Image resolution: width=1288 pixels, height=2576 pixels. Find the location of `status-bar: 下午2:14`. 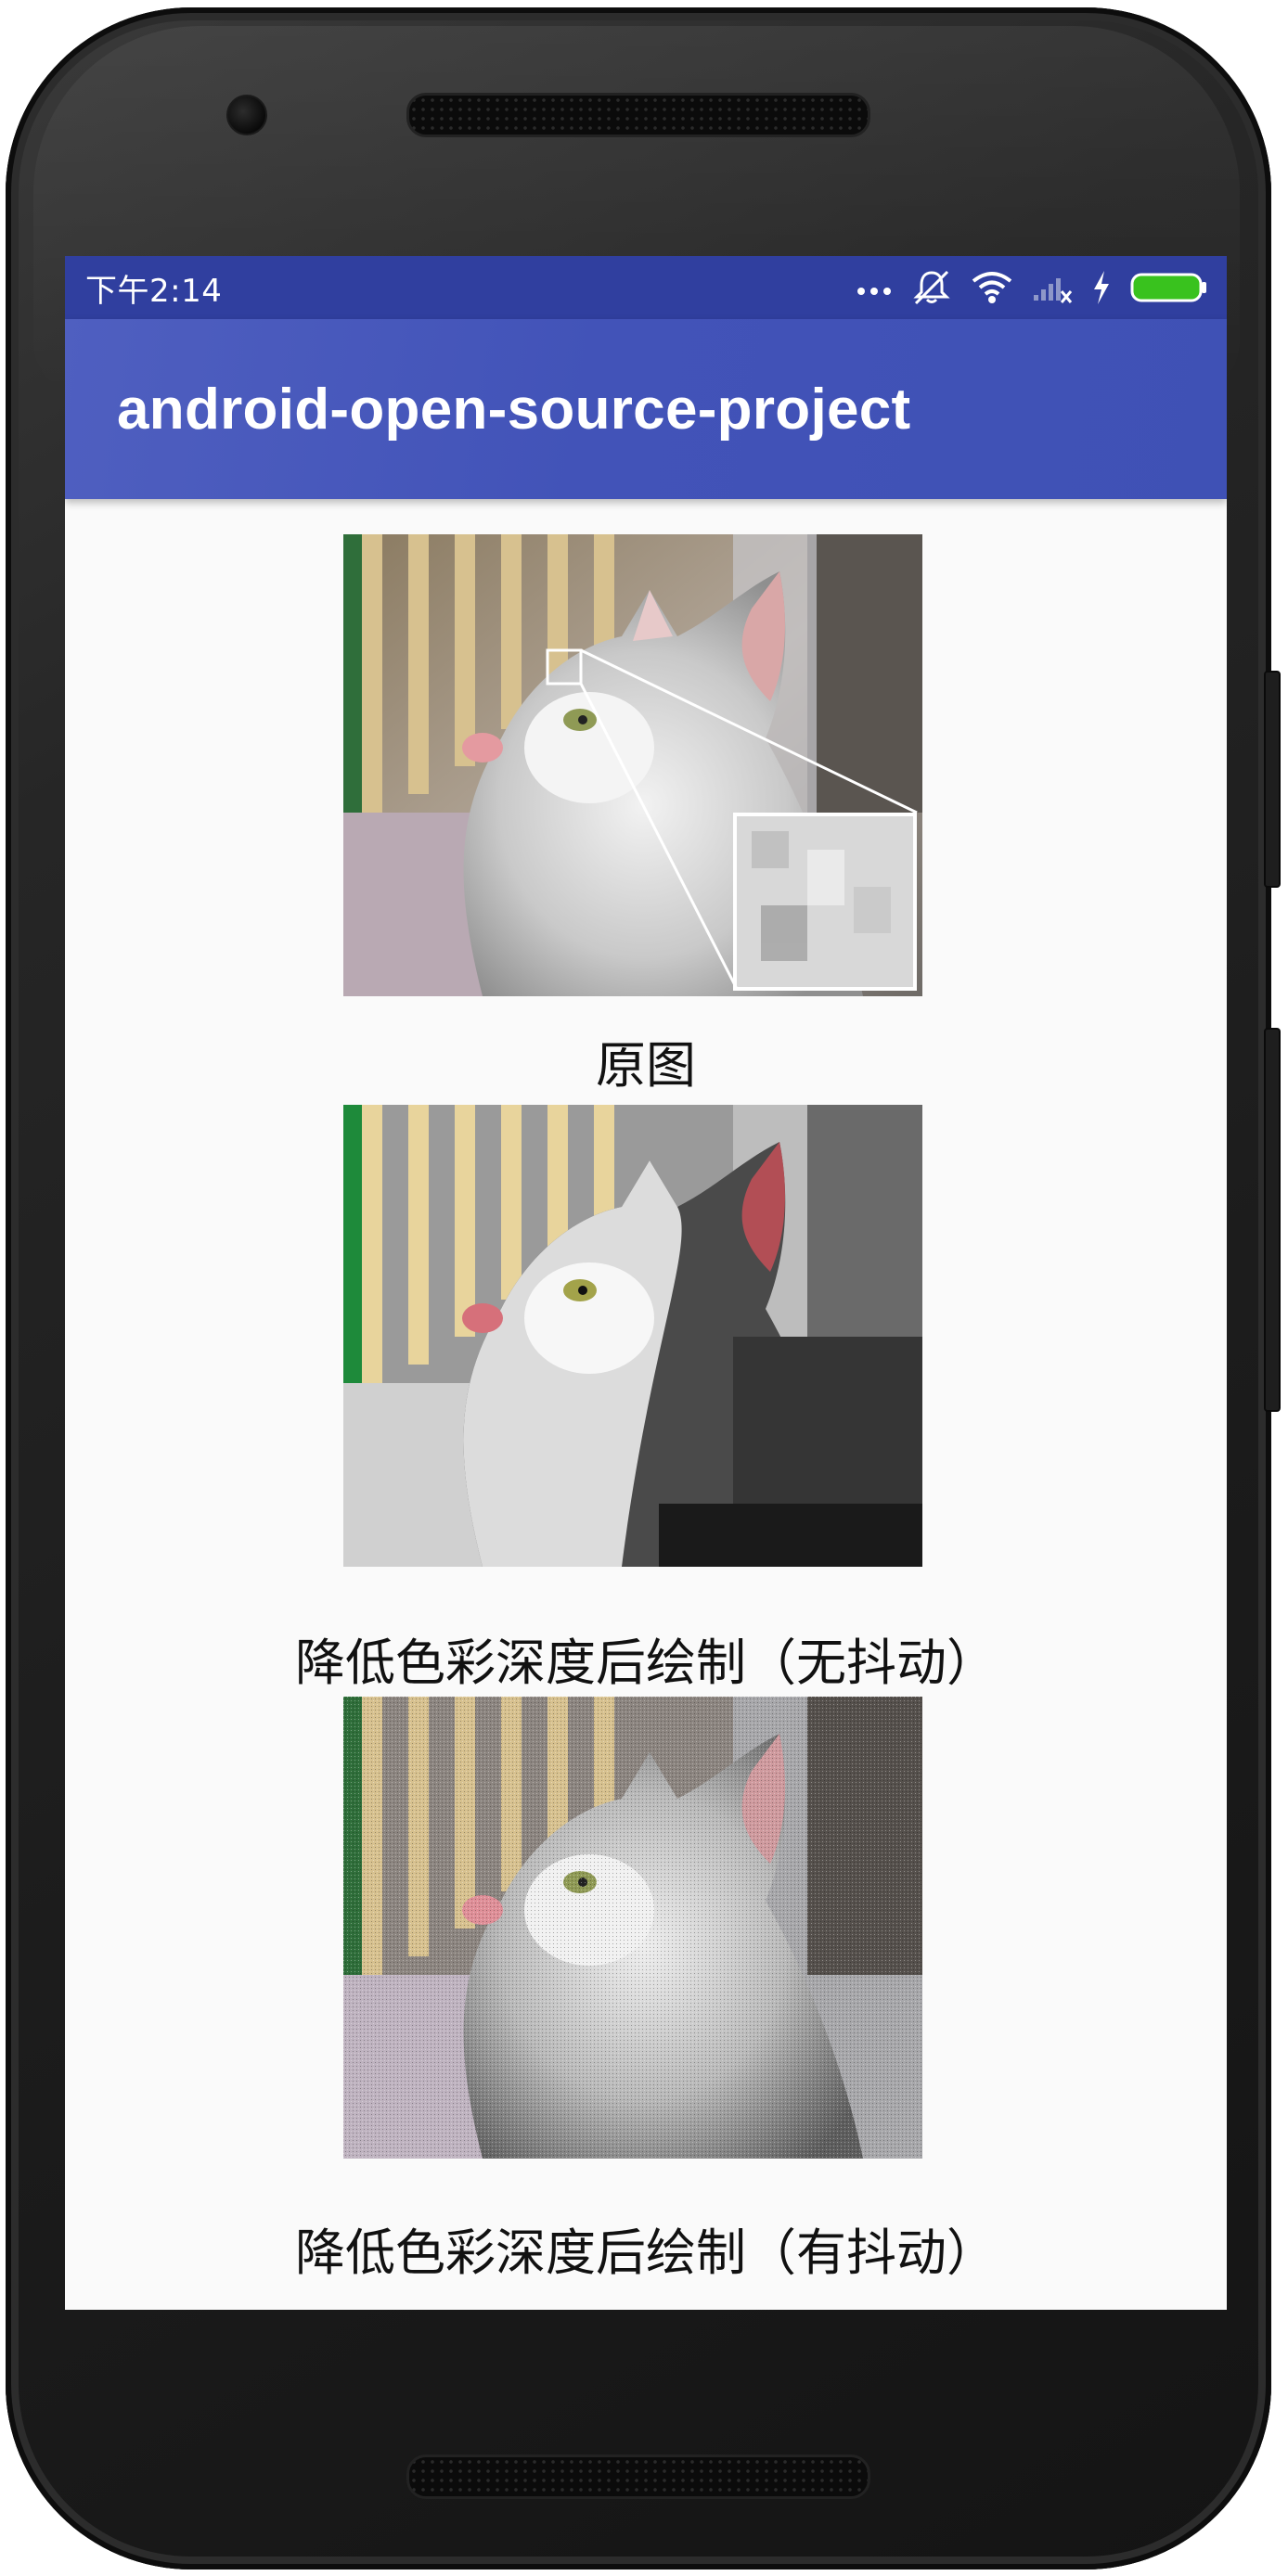

status-bar: 下午2:14 is located at coordinates (646, 287).